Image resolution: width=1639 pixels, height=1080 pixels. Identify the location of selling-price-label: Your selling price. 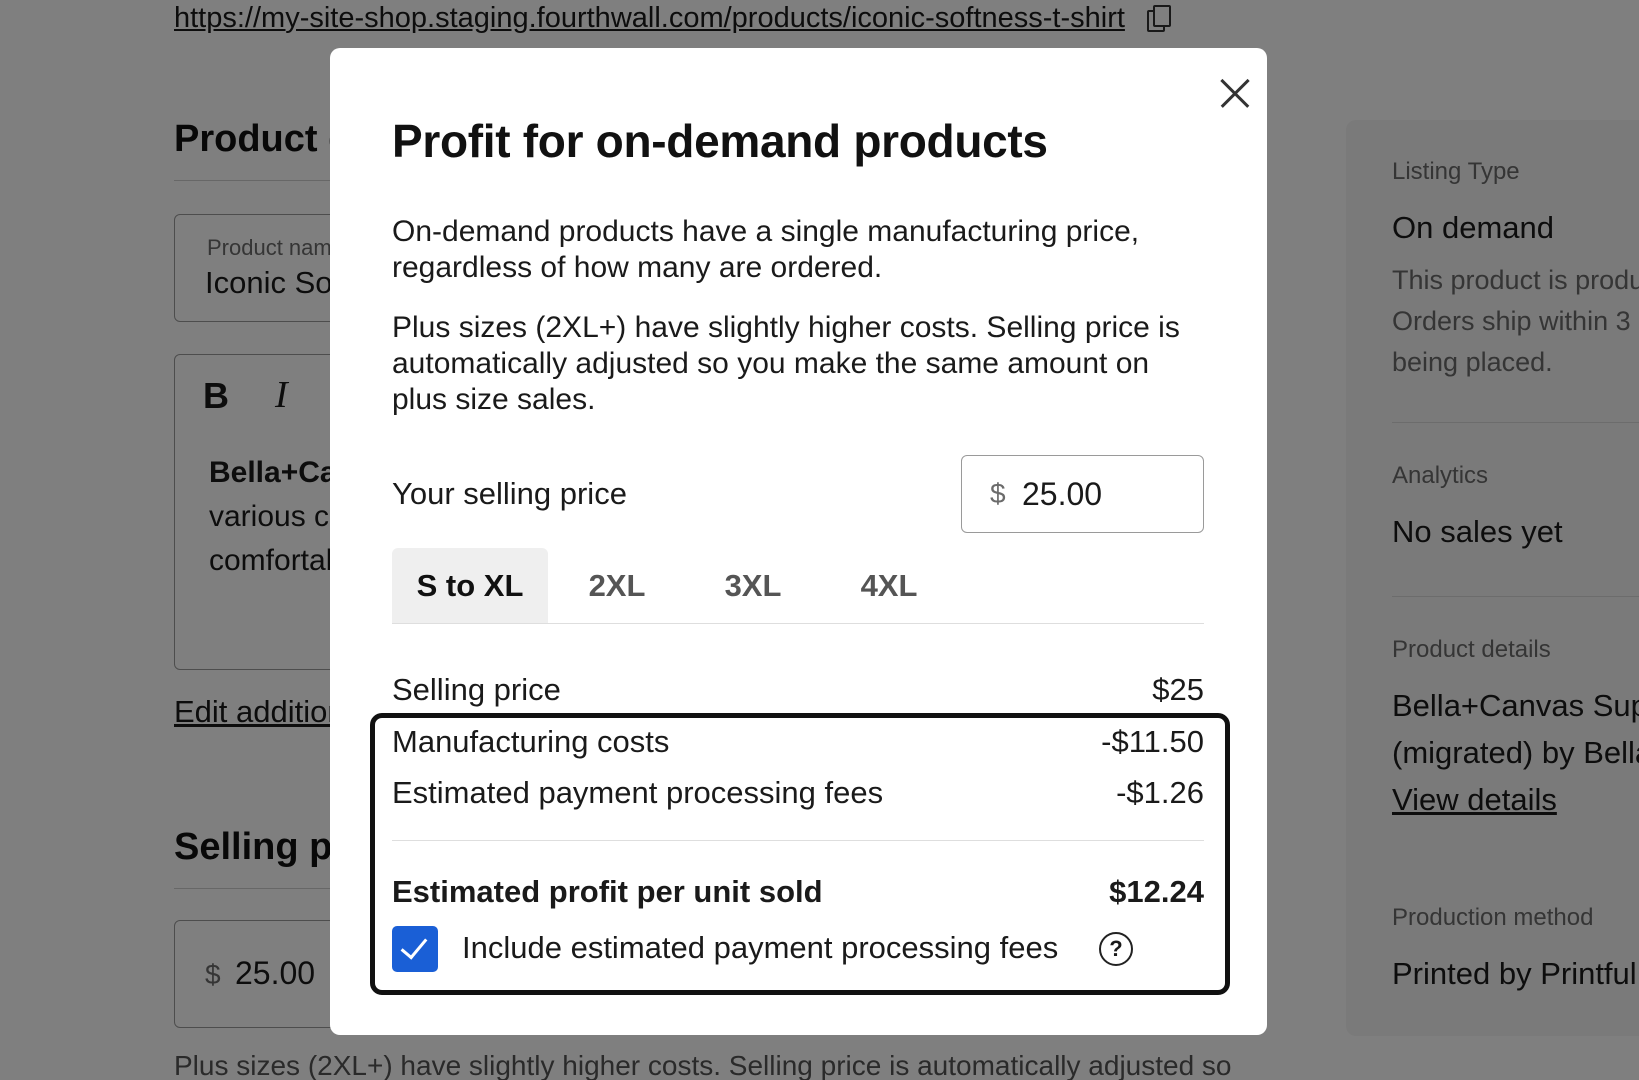
(509, 493).